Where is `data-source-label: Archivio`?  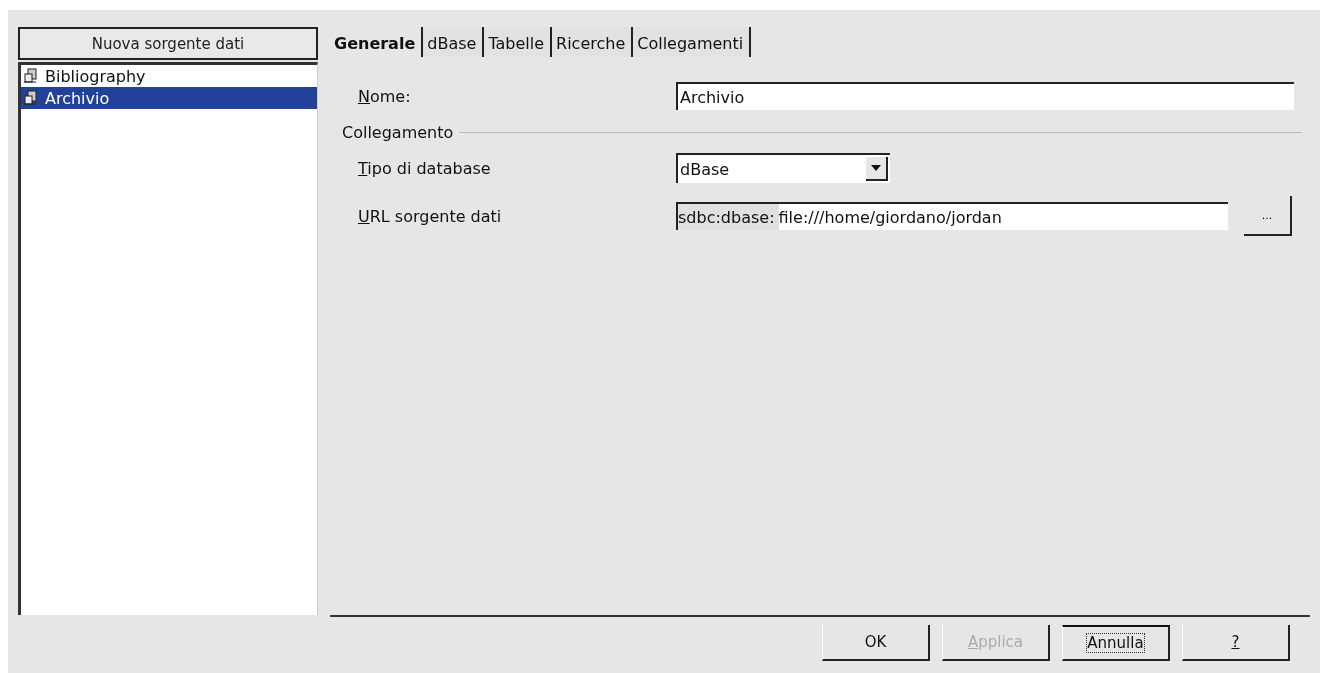
data-source-label: Archivio is located at coordinates (77, 98).